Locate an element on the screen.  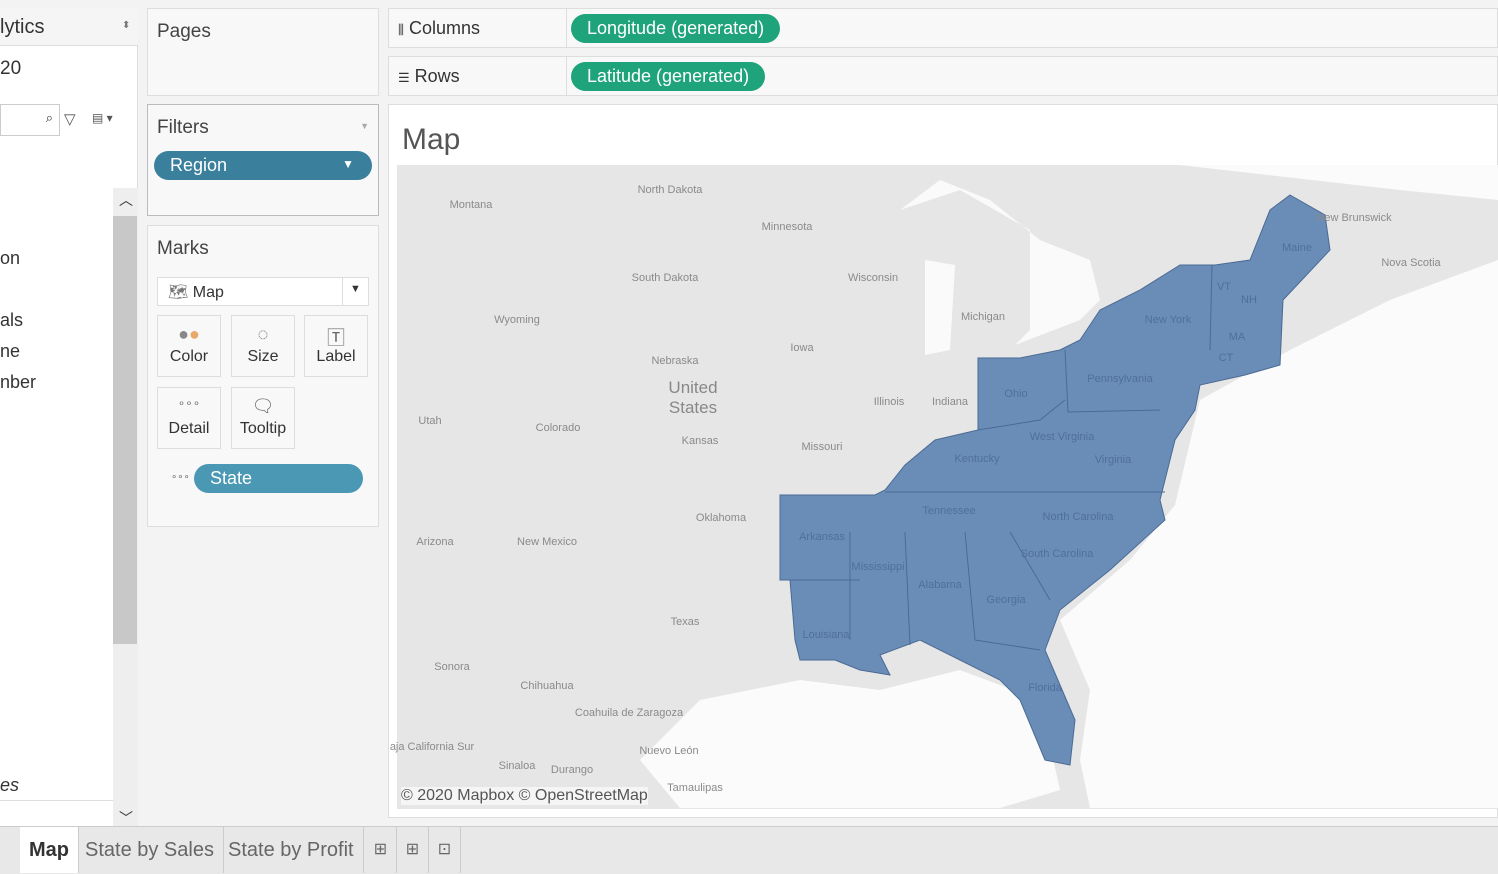
state-label: MA is located at coordinates (1237, 337).